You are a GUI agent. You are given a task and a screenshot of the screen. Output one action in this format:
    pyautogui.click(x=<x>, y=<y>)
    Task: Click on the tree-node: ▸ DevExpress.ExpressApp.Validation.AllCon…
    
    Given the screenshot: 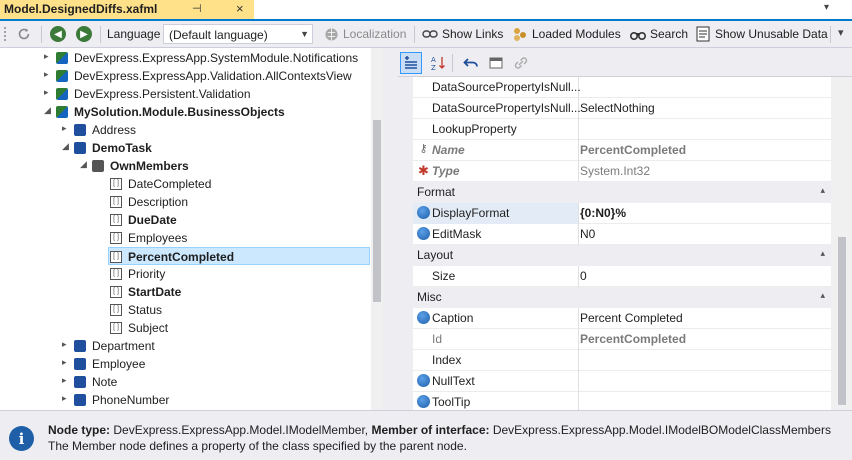 What is the action you would take?
    pyautogui.click(x=185, y=76)
    